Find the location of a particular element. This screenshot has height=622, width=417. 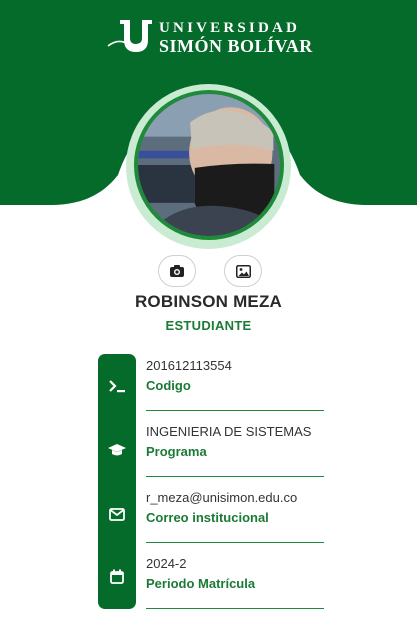

email-label: Correo institucional is located at coordinates (207, 517).